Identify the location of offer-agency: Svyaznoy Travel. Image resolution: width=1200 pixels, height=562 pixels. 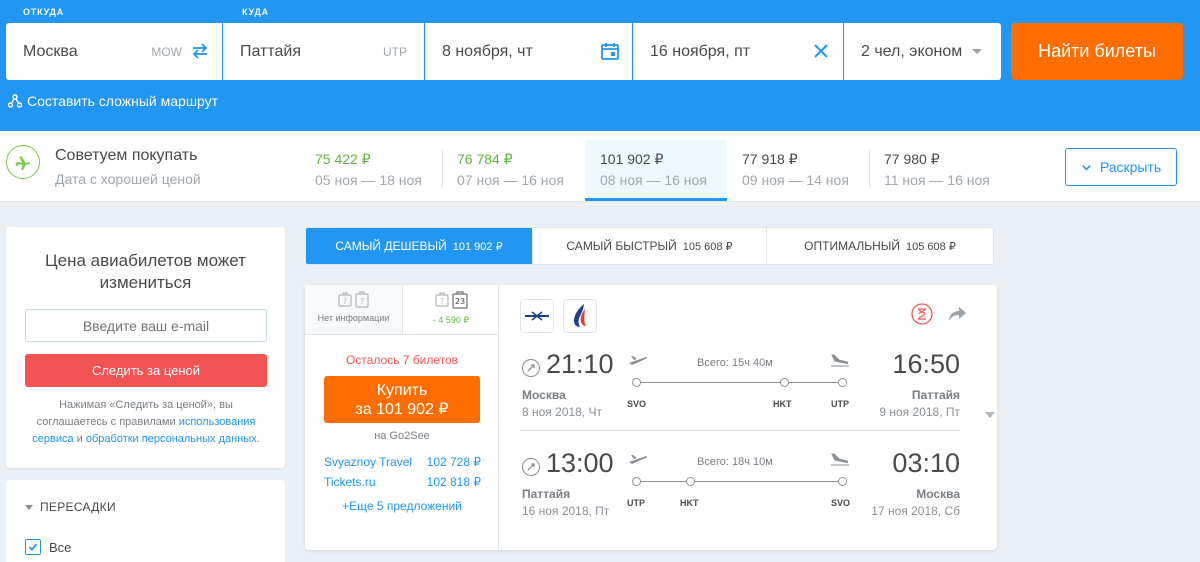
(368, 462).